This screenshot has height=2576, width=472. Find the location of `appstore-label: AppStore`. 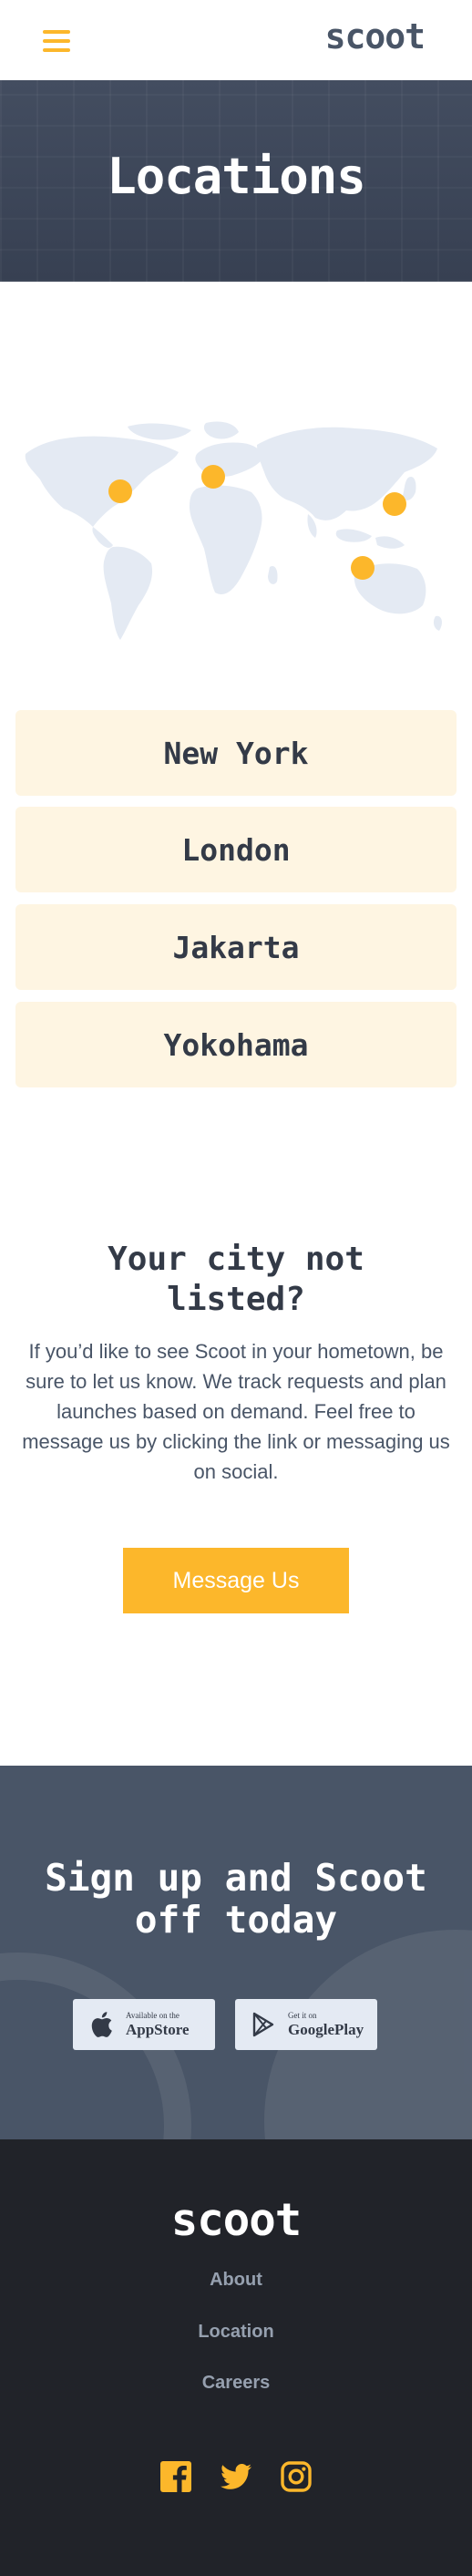

appstore-label: AppStore is located at coordinates (158, 2029).